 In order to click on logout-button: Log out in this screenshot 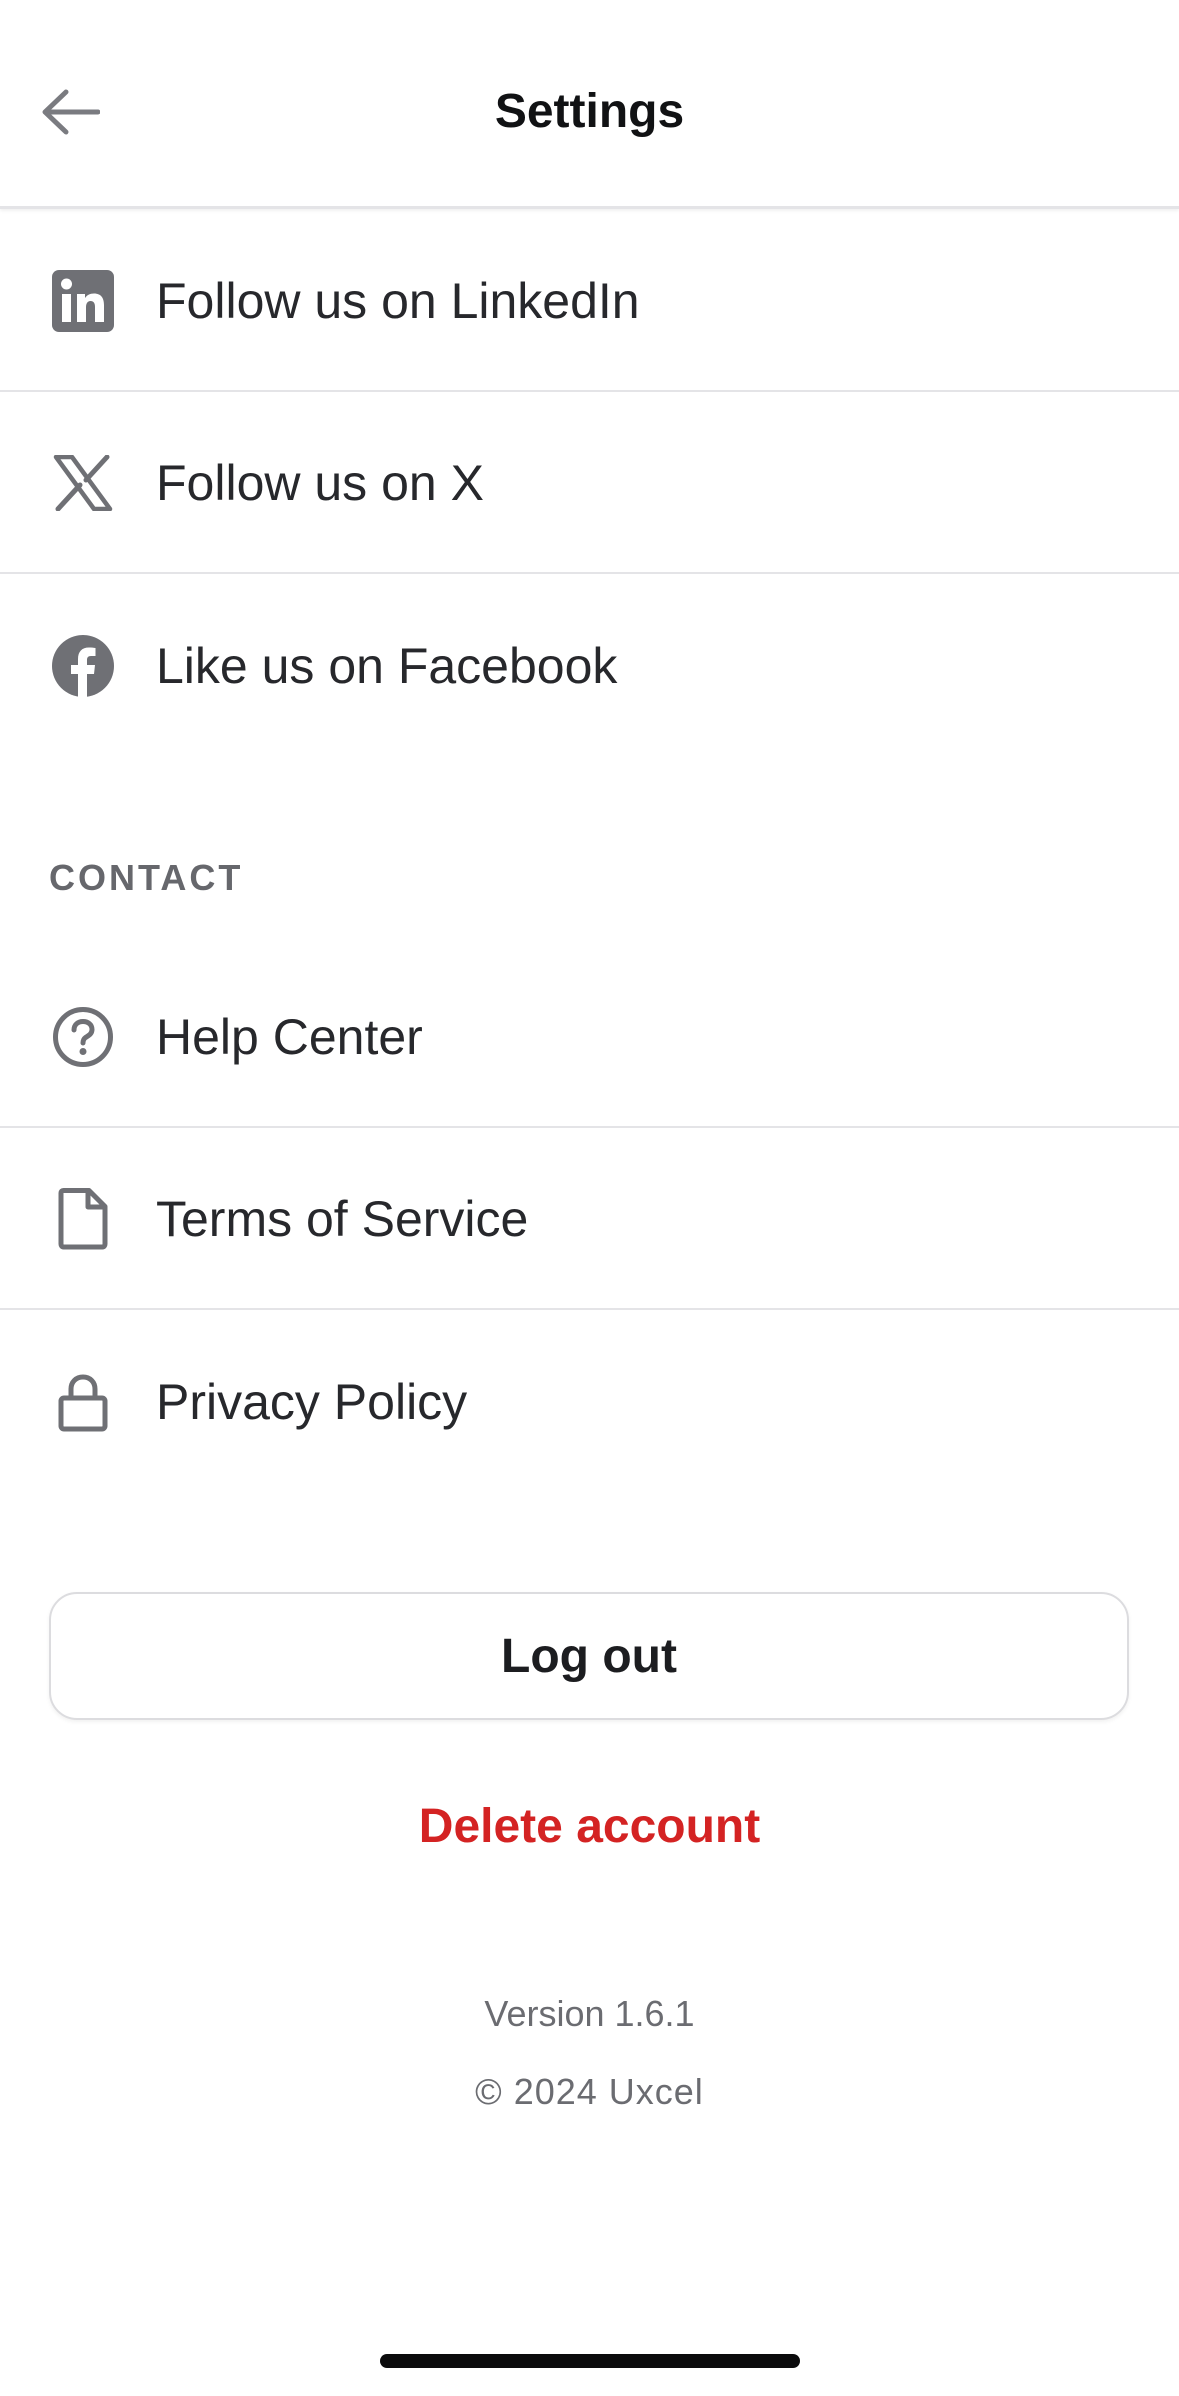, I will do `click(589, 1656)`.